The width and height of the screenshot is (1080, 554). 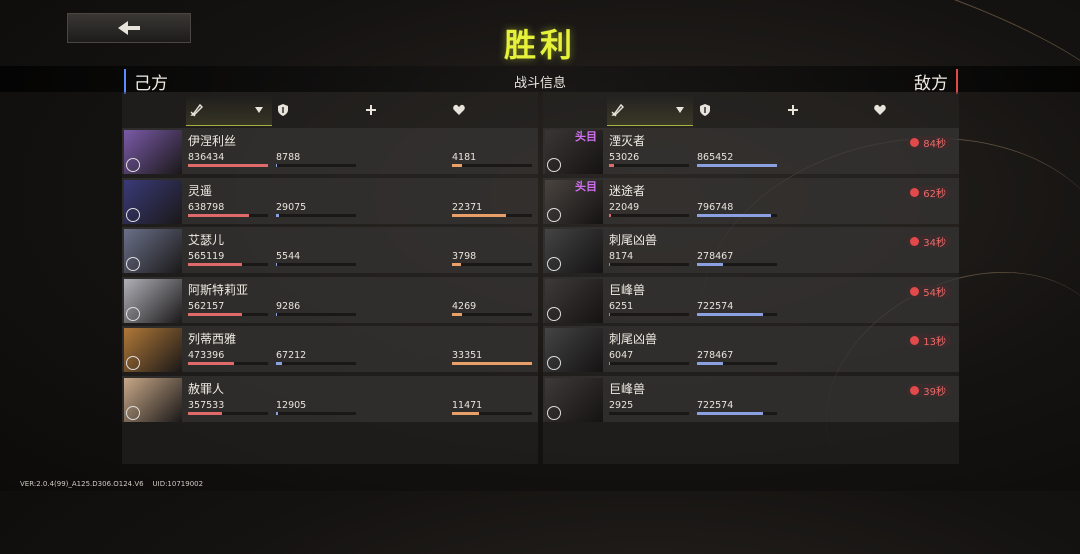 I want to click on sort-taken-tab, so click(x=316, y=110).